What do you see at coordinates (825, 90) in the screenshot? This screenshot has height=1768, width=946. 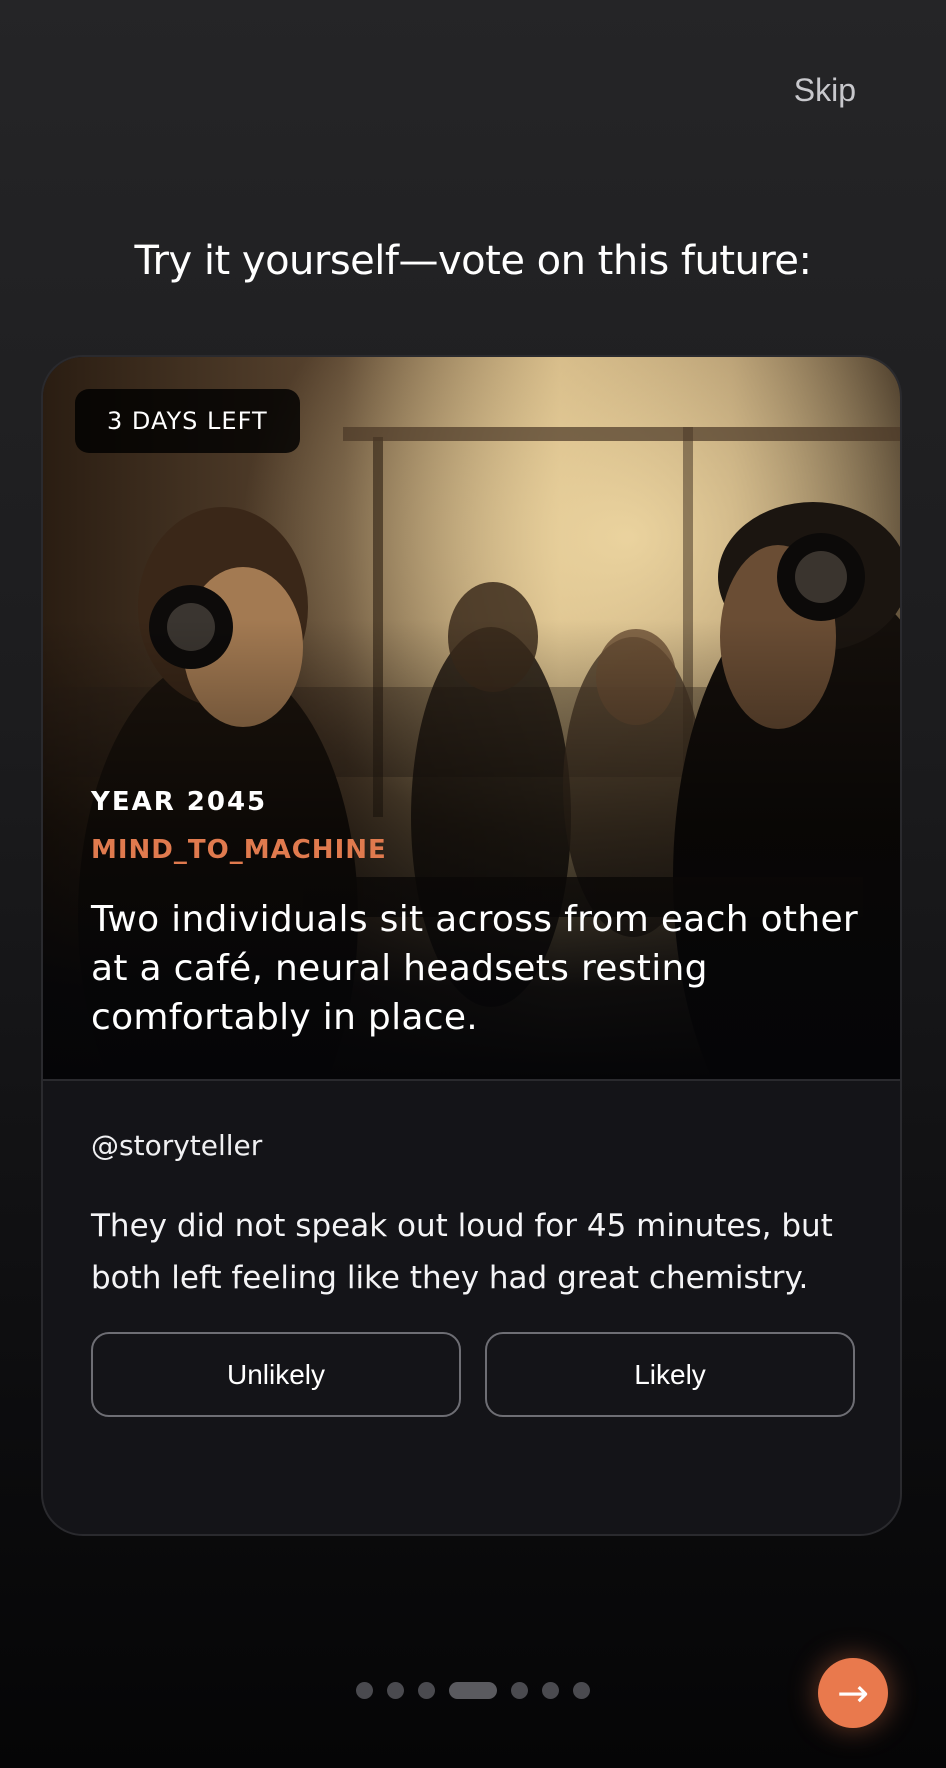 I see `skip-button: Skip` at bounding box center [825, 90].